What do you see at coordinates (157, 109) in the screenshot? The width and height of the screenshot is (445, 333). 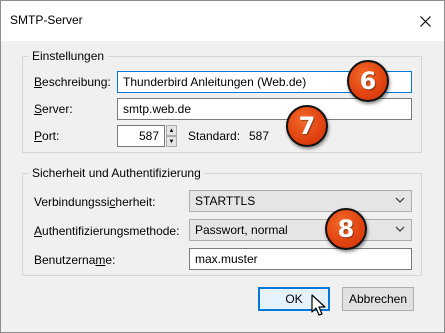 I see `server-value: smtp.web.de` at bounding box center [157, 109].